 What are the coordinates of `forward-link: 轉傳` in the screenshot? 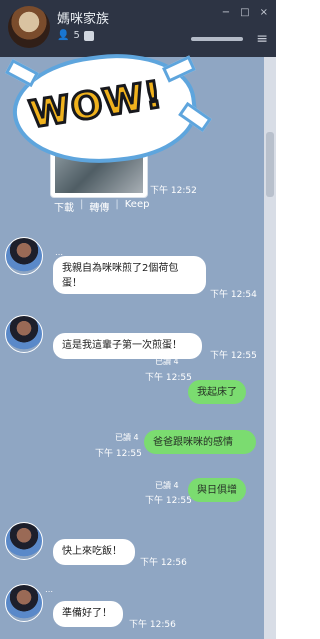 It's located at (99, 206).